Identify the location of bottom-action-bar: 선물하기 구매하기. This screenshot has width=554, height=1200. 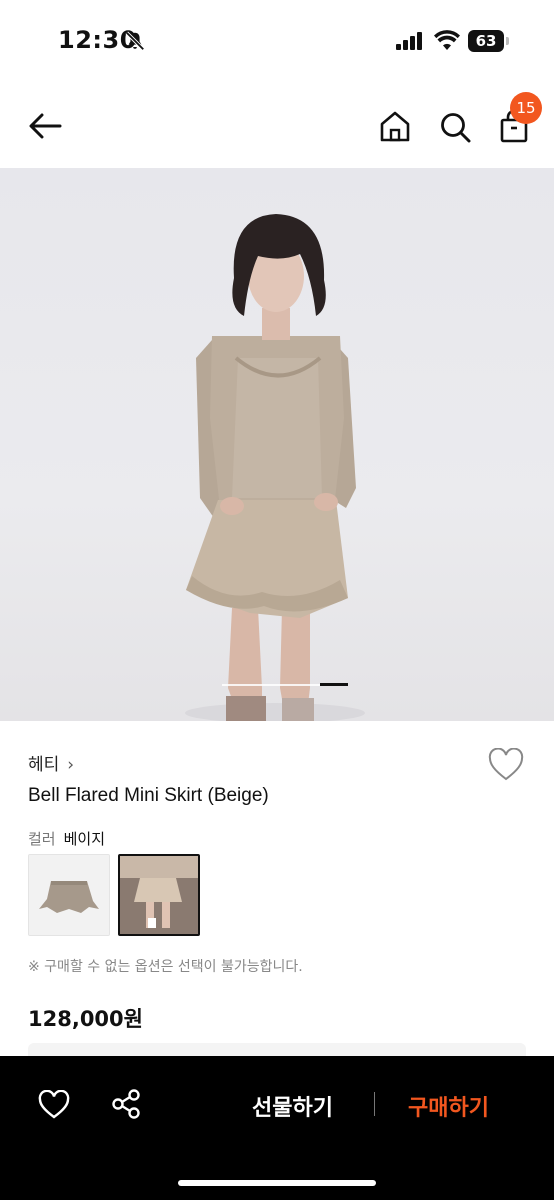
(277, 1128).